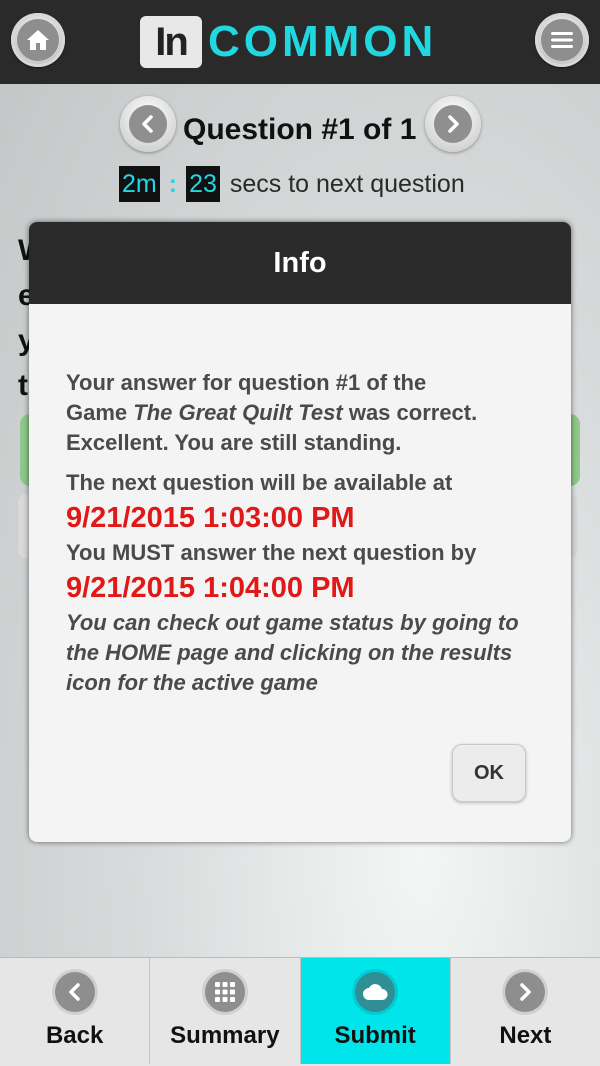 This screenshot has width=600, height=1066. Describe the element at coordinates (224, 992) in the screenshot. I see `grid-icon` at that location.